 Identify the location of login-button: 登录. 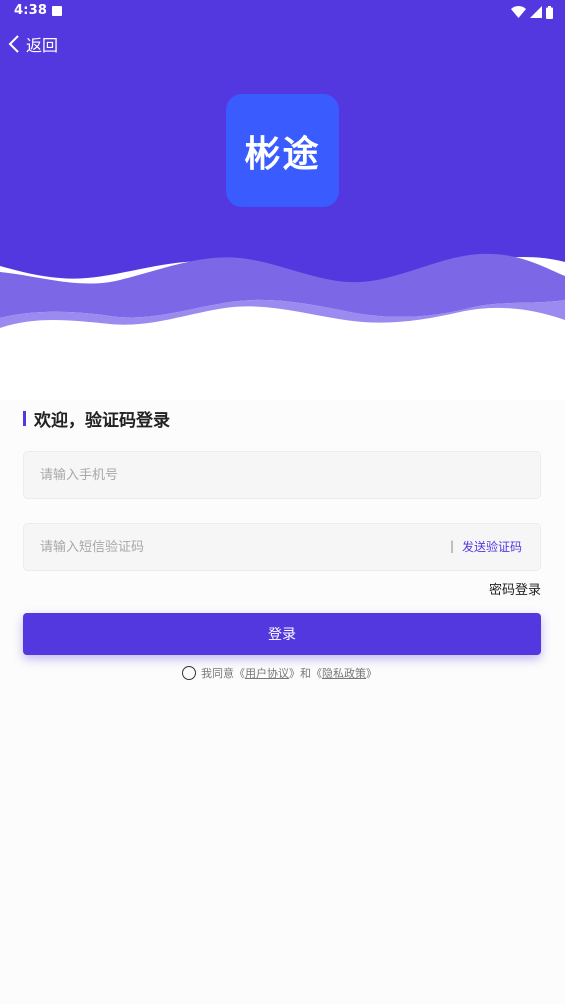
(282, 634).